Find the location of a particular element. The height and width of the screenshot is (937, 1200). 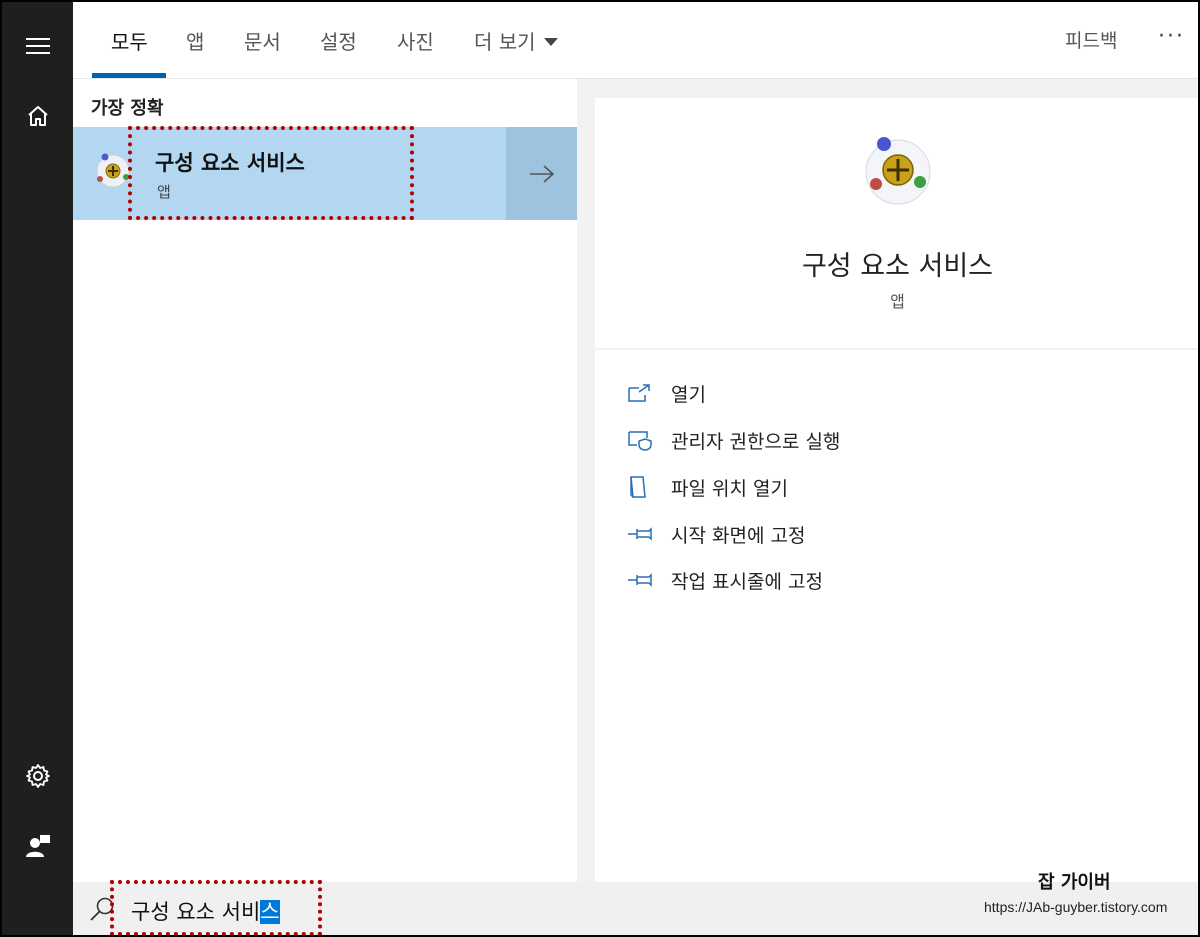

search-icon is located at coordinates (102, 909).